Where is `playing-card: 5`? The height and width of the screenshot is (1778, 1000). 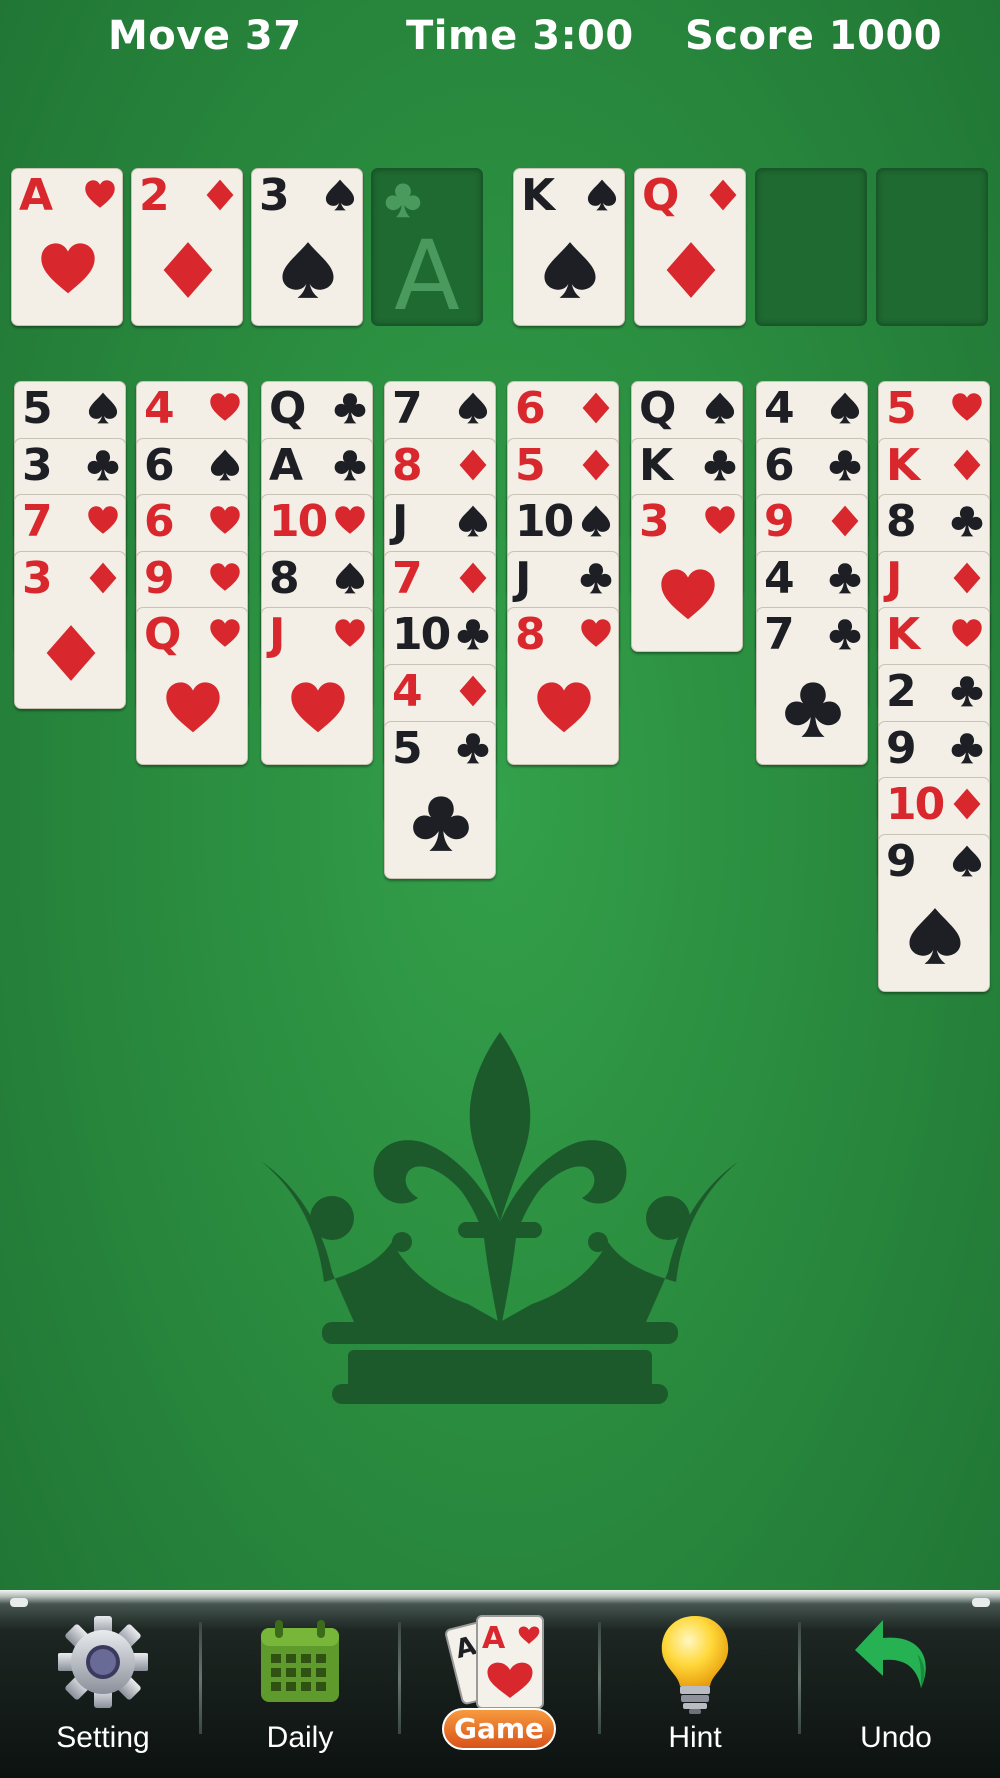 playing-card: 5 is located at coordinates (440, 799).